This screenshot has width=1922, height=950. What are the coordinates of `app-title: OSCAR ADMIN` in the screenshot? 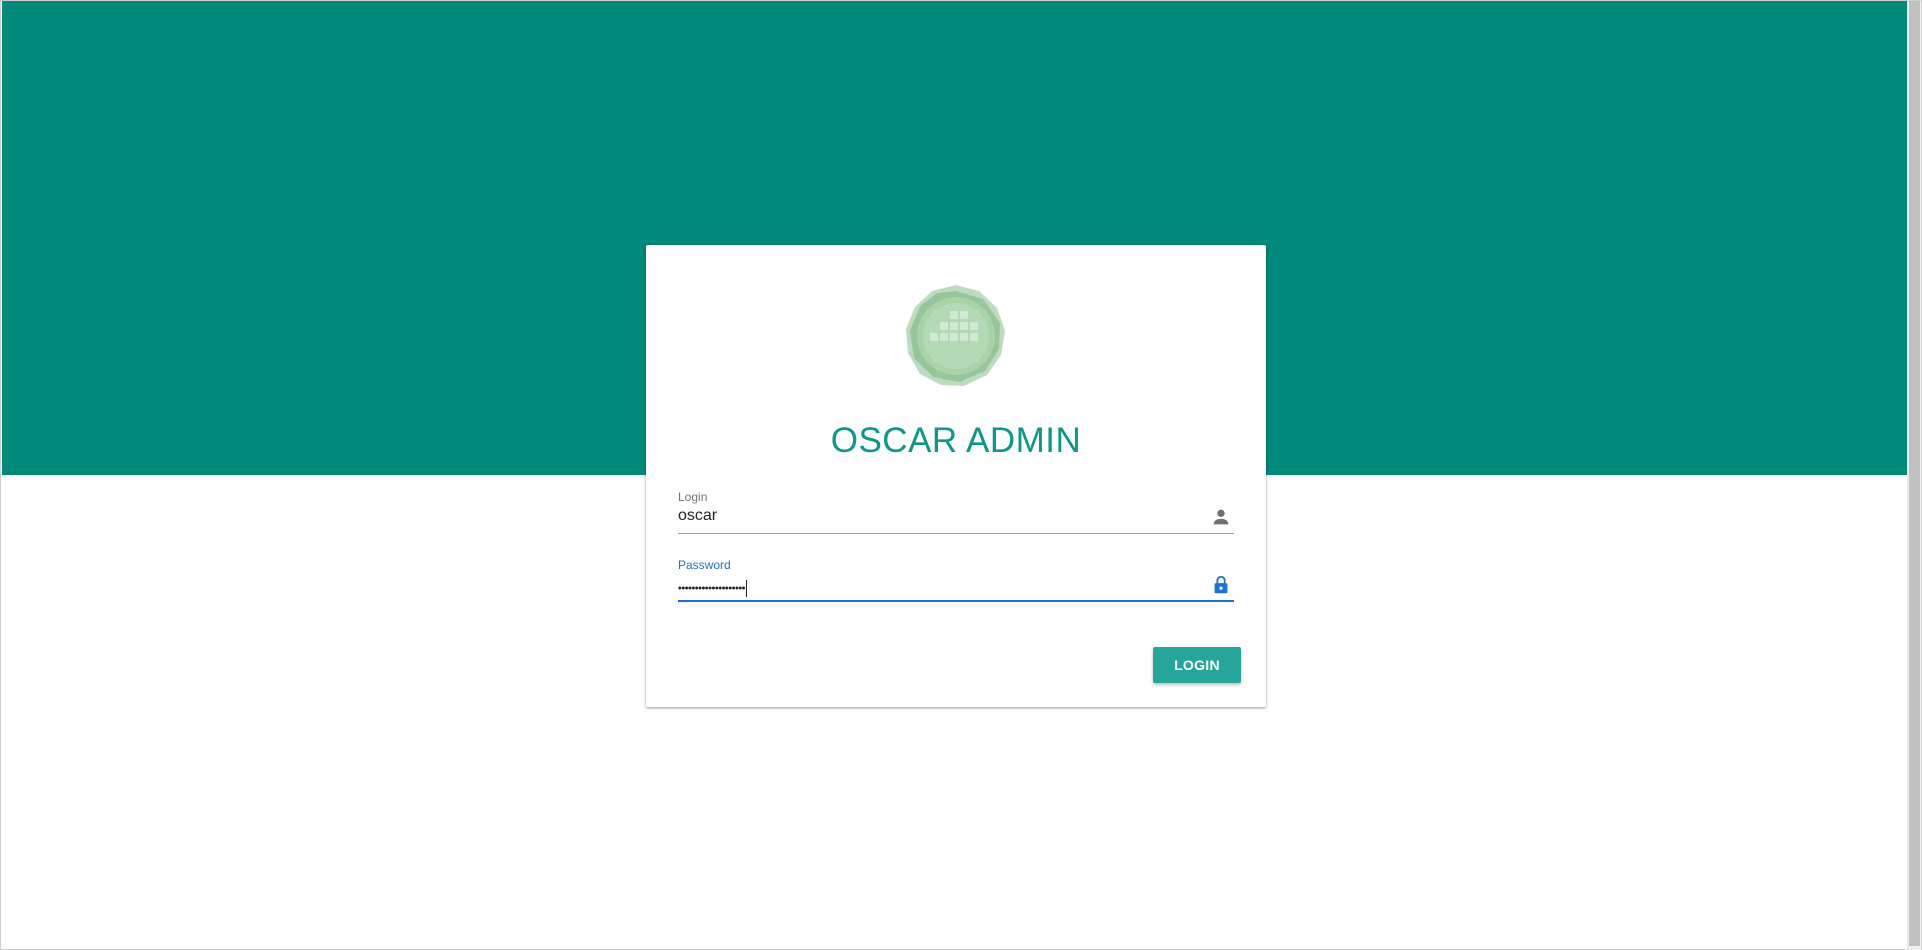 It's located at (956, 440).